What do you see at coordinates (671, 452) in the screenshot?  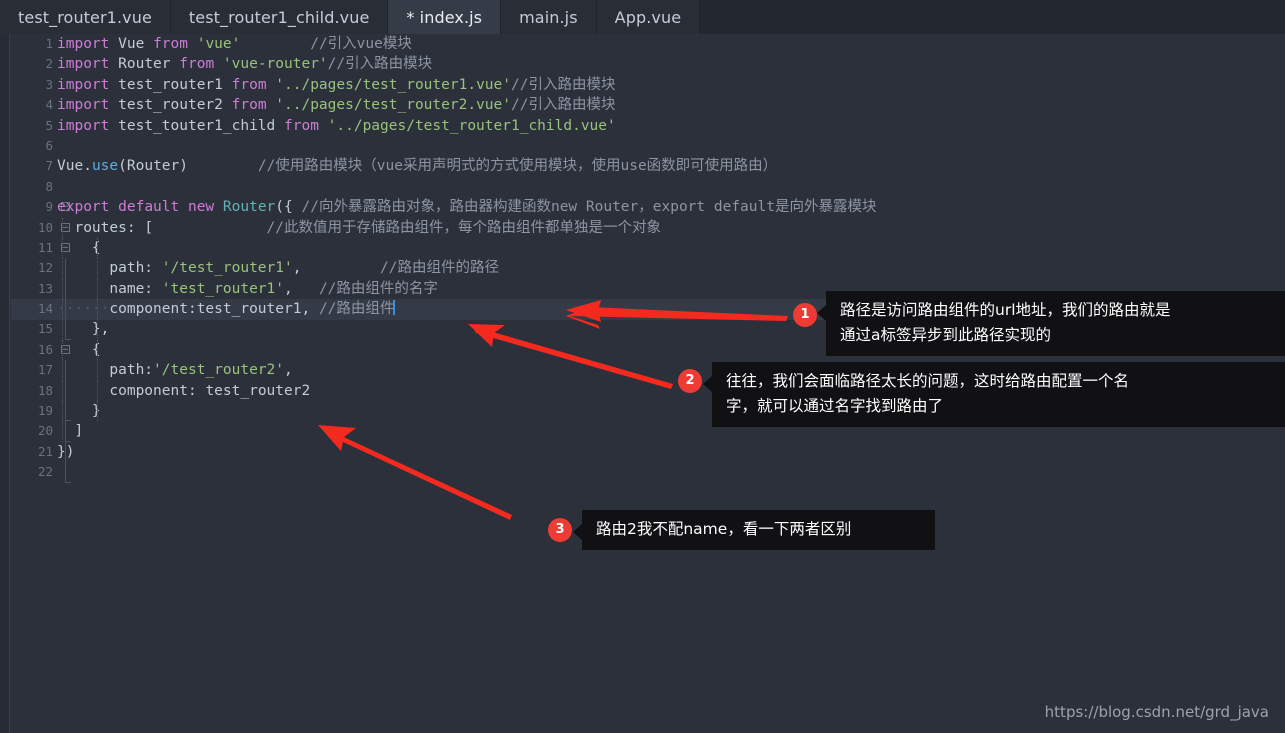 I see `code-line-21: })` at bounding box center [671, 452].